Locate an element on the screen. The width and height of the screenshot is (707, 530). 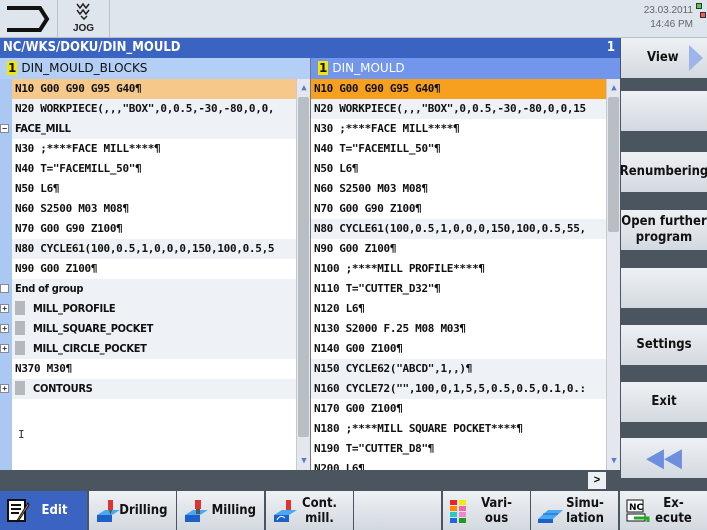
vertical-softkey-3: Renumbering is located at coordinates (663, 172).